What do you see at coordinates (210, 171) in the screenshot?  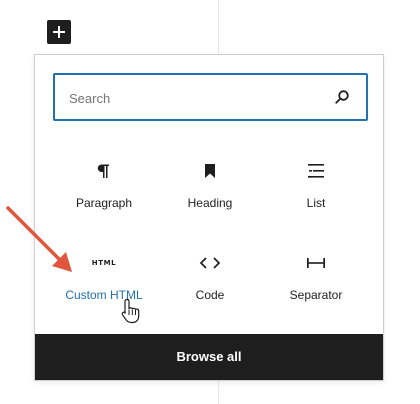 I see `heading-icon` at bounding box center [210, 171].